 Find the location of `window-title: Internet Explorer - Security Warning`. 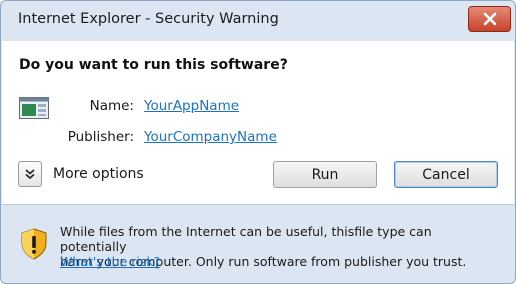

window-title: Internet Explorer - Security Warning is located at coordinates (148, 19).